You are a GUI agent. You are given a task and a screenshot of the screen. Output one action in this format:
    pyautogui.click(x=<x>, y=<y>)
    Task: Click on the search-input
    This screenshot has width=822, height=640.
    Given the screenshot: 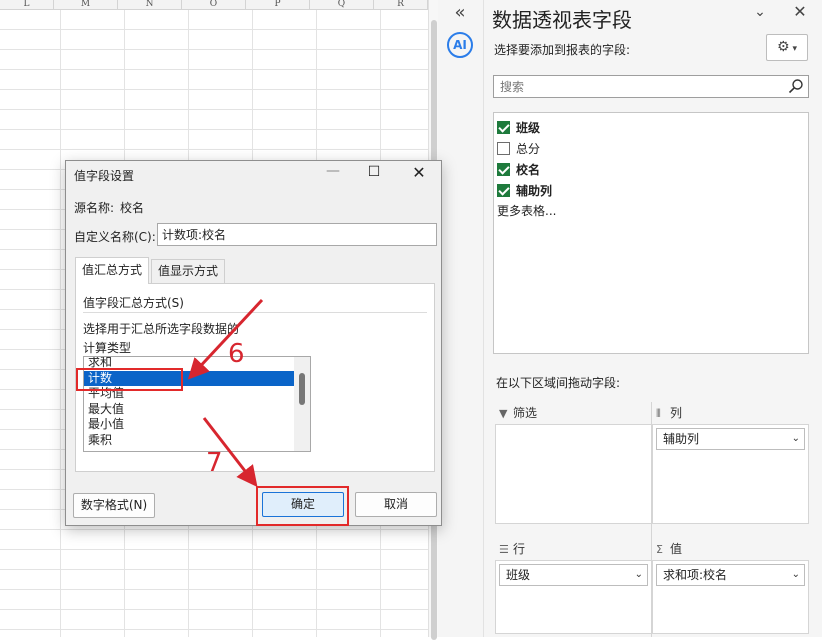 What is the action you would take?
    pyautogui.click(x=634, y=86)
    